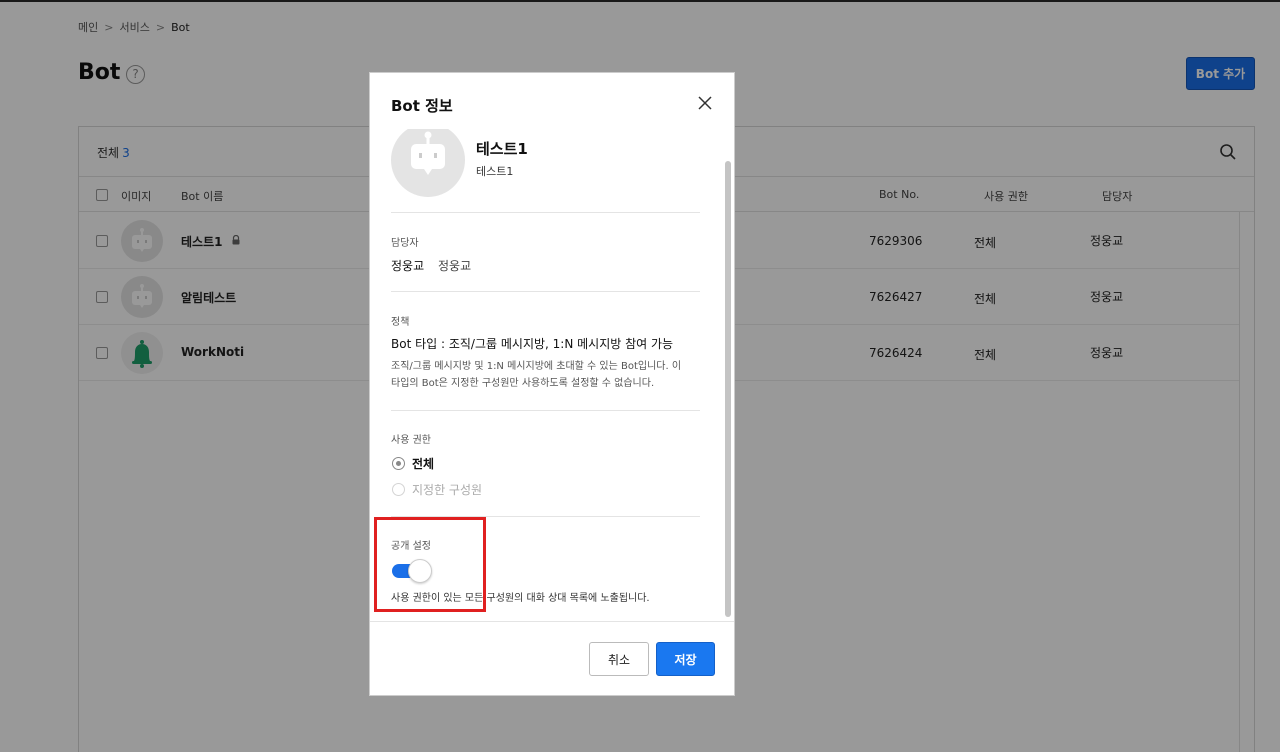 This screenshot has height=752, width=1280. Describe the element at coordinates (398, 463) in the screenshot. I see `permission-all-radio` at that location.